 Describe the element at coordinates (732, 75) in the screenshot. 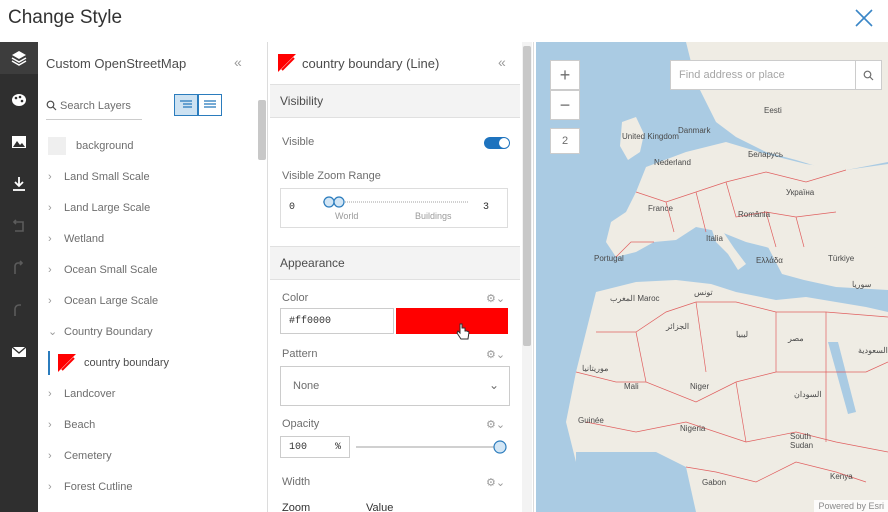

I see `map-search-placeholder: Find address or place` at that location.